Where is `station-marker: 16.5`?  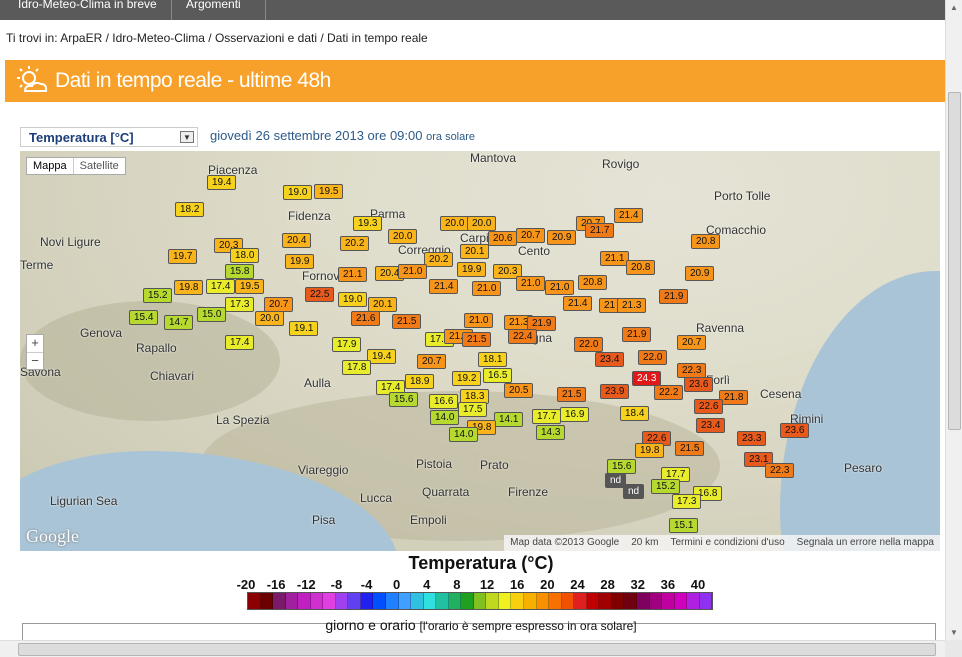
station-marker: 16.5 is located at coordinates (498, 375).